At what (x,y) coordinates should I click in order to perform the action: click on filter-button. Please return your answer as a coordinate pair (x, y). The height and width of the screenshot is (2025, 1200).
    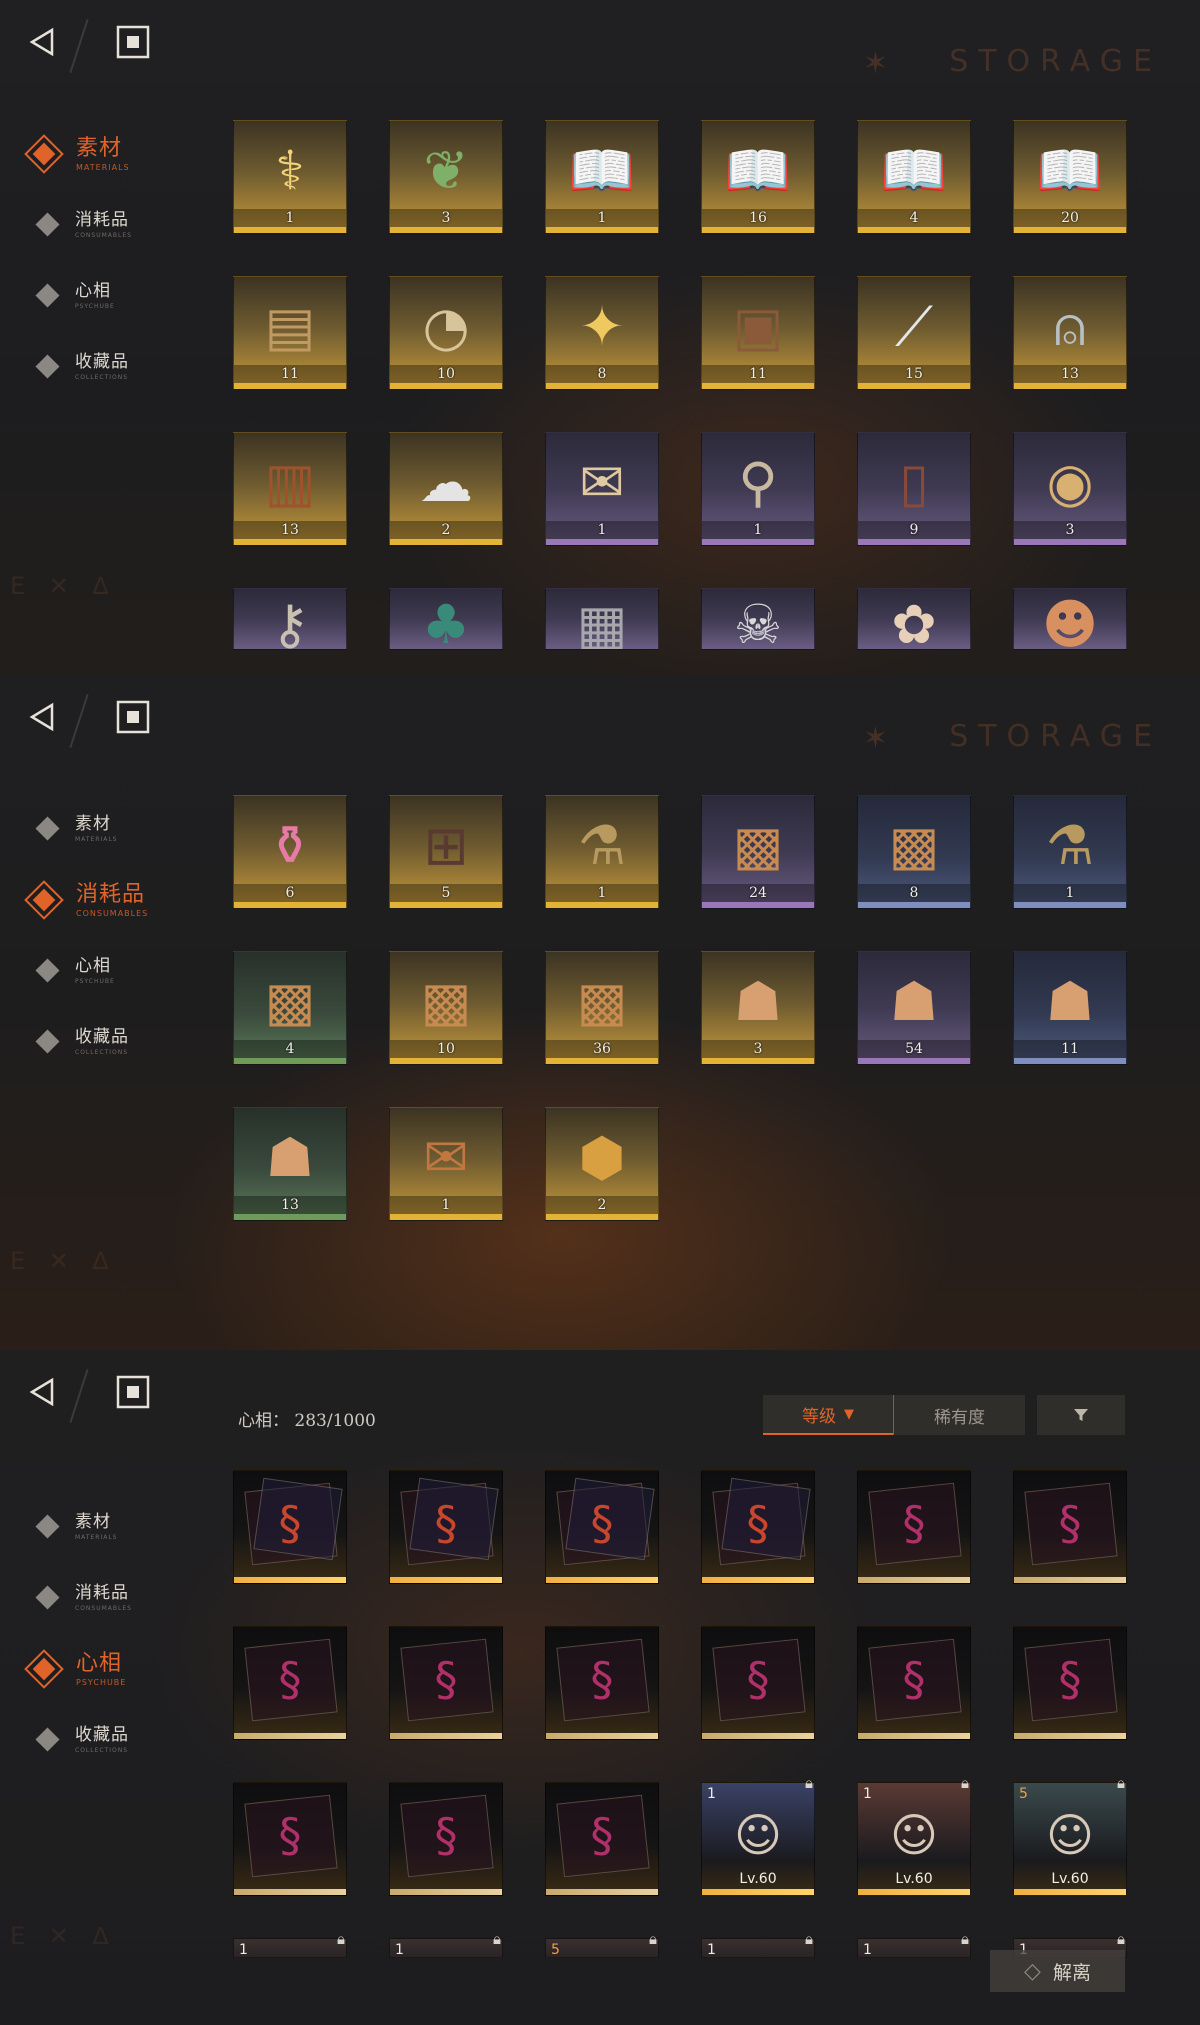
    Looking at the image, I should click on (1081, 1415).